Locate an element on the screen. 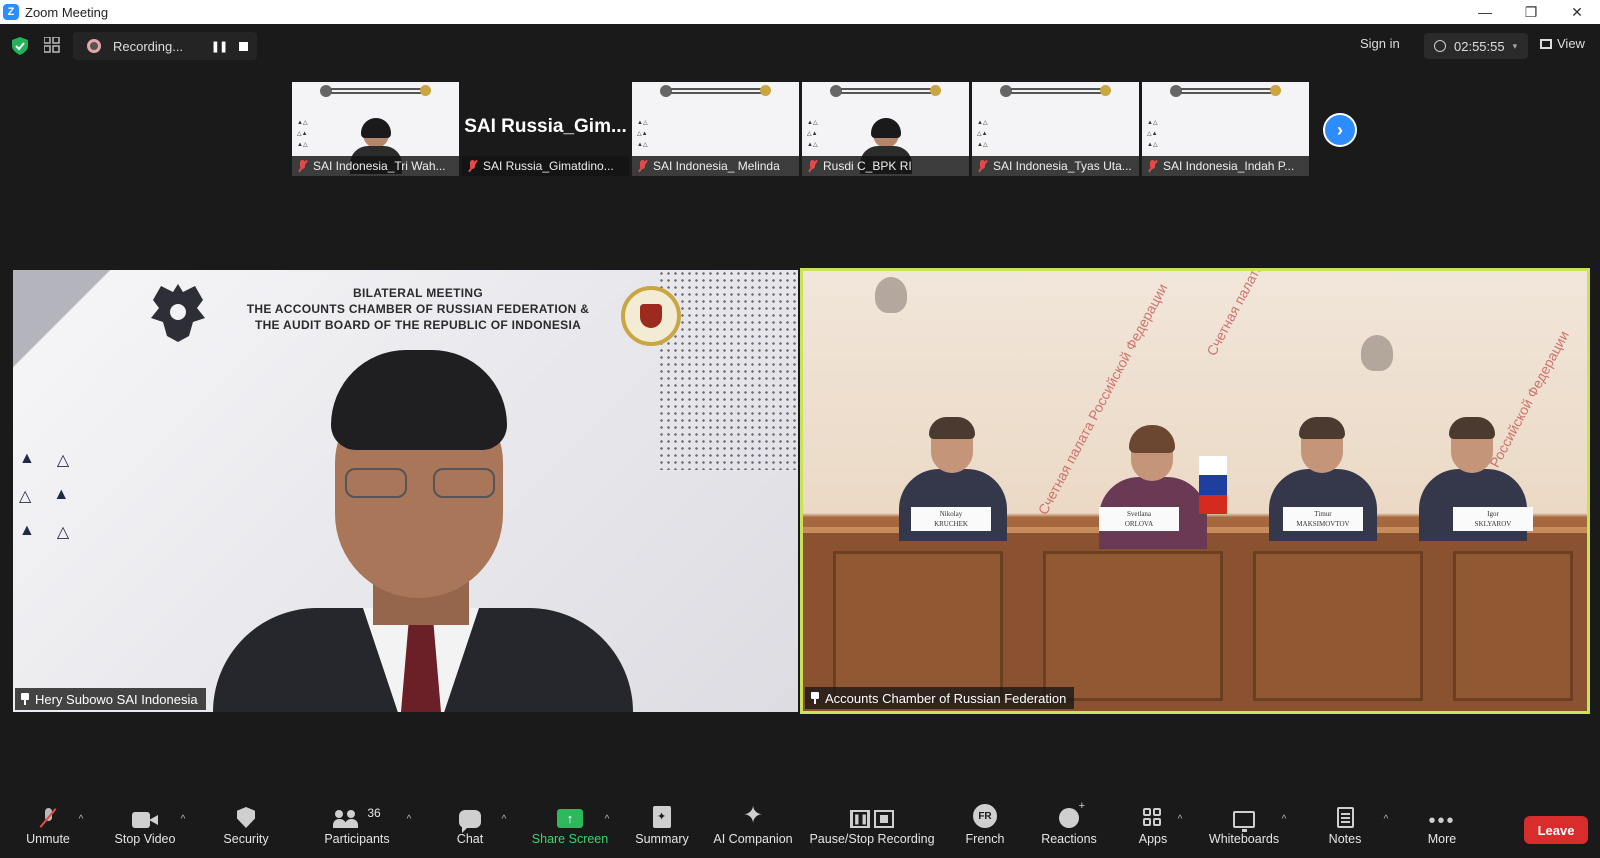 This screenshot has height=858, width=1600. view-button: View is located at coordinates (1562, 43).